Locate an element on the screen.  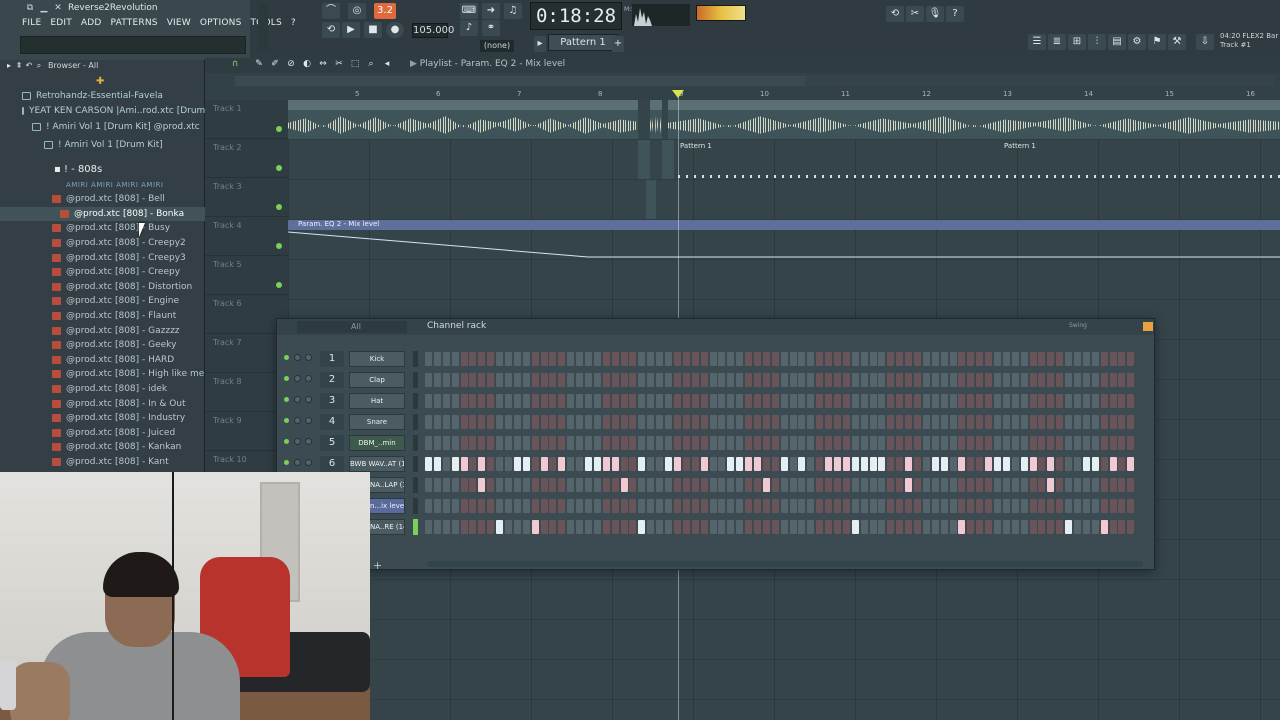
channel-name-button: DBM_..min is located at coordinates (377, 443).